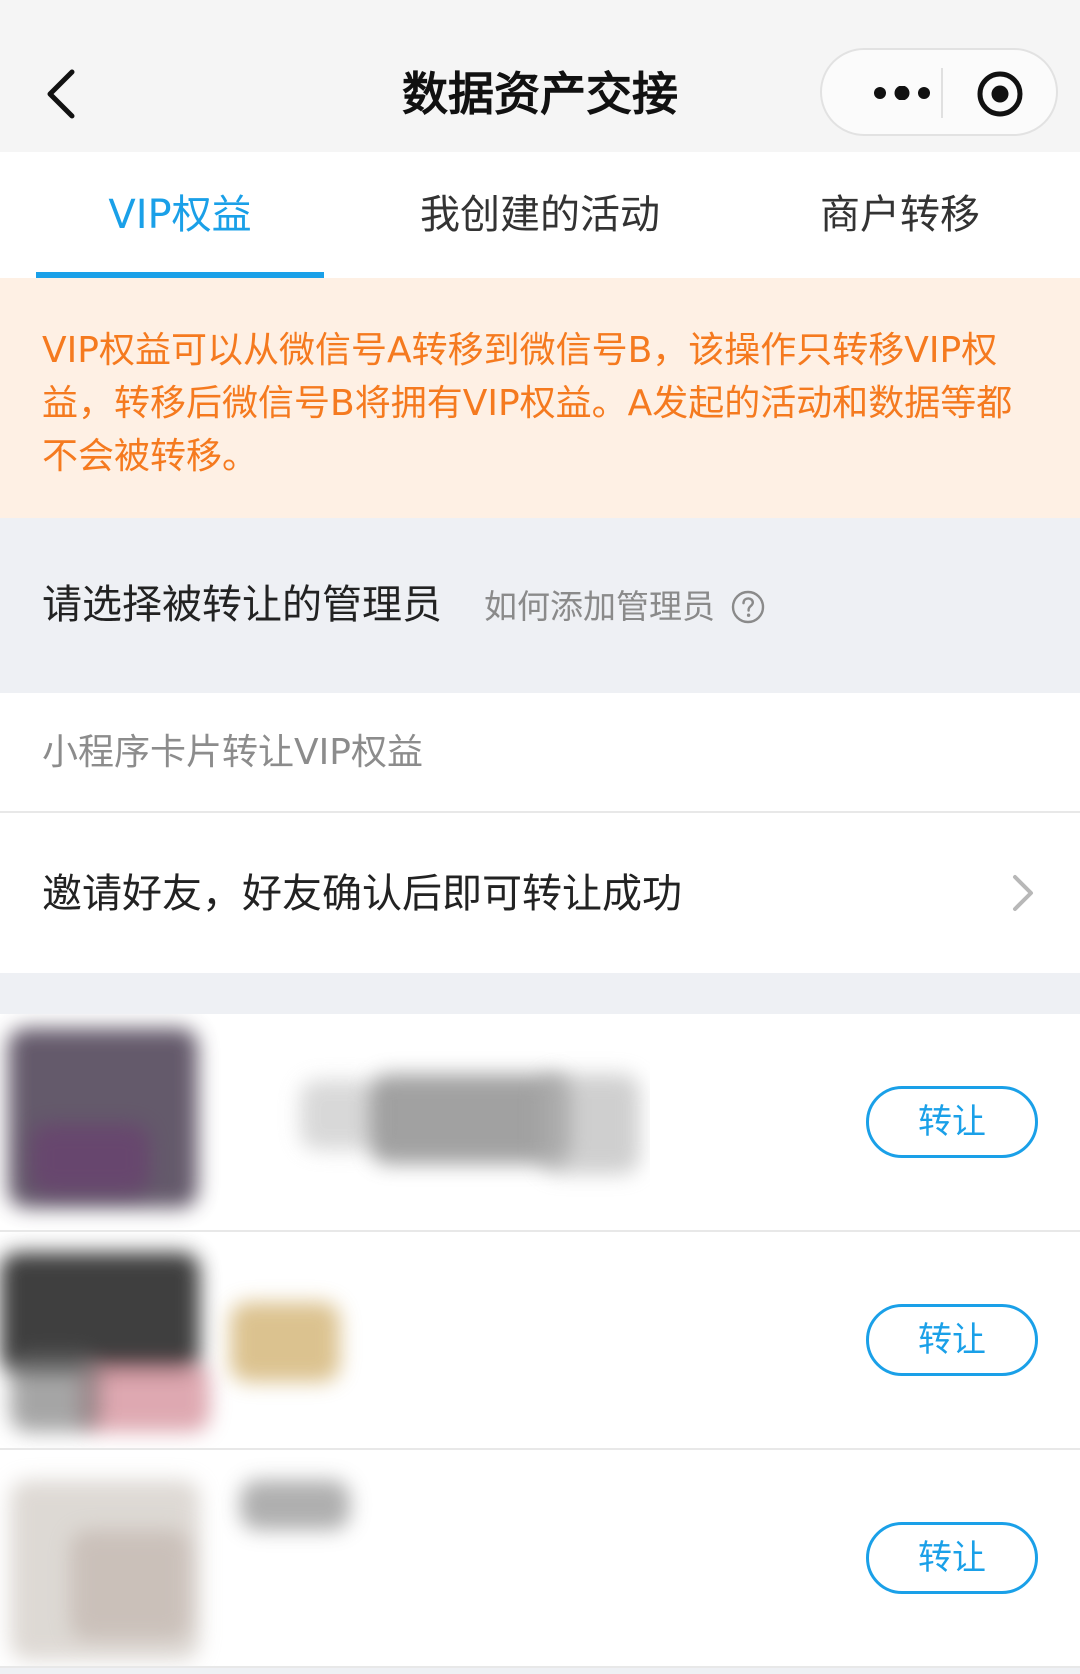 This screenshot has height=1674, width=1080. I want to click on tab-merchant-transfer: 商户转移, so click(900, 215).